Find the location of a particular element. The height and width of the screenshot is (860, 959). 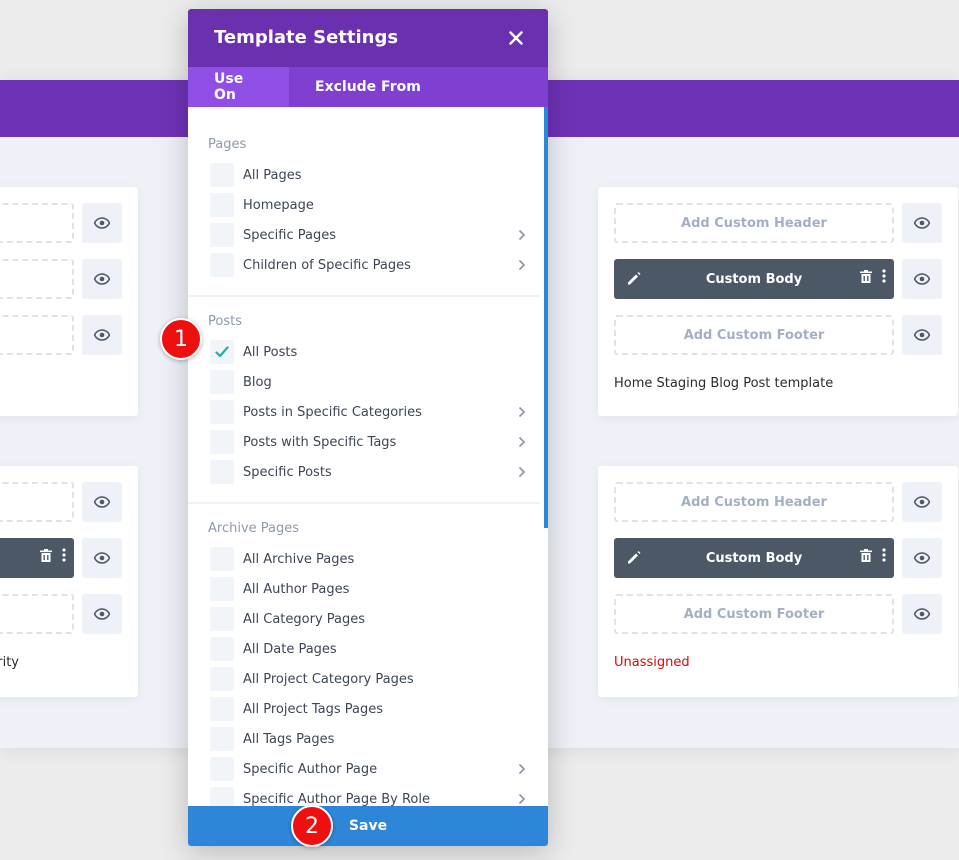

tab-exclude-from: Exclude From is located at coordinates (368, 87).